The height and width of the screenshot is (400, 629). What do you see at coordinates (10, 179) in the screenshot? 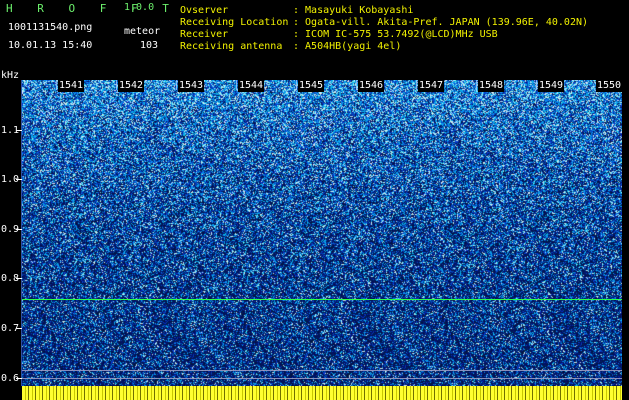
I see `y-tick-label: 1.0` at bounding box center [10, 179].